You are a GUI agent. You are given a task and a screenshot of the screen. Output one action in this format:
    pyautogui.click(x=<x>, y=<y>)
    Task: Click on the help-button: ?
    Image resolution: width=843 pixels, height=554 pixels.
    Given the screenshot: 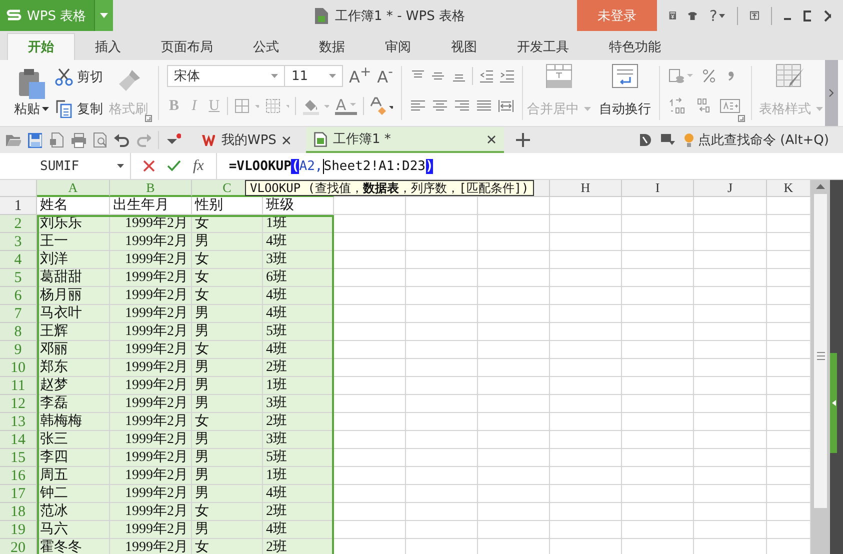 What is the action you would take?
    pyautogui.click(x=717, y=15)
    